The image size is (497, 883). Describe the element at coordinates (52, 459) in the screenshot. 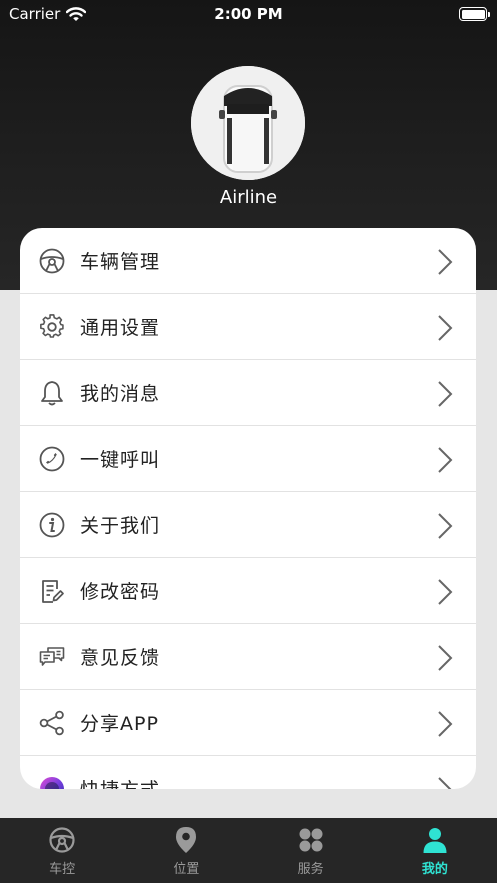

I see `phone-icon` at that location.